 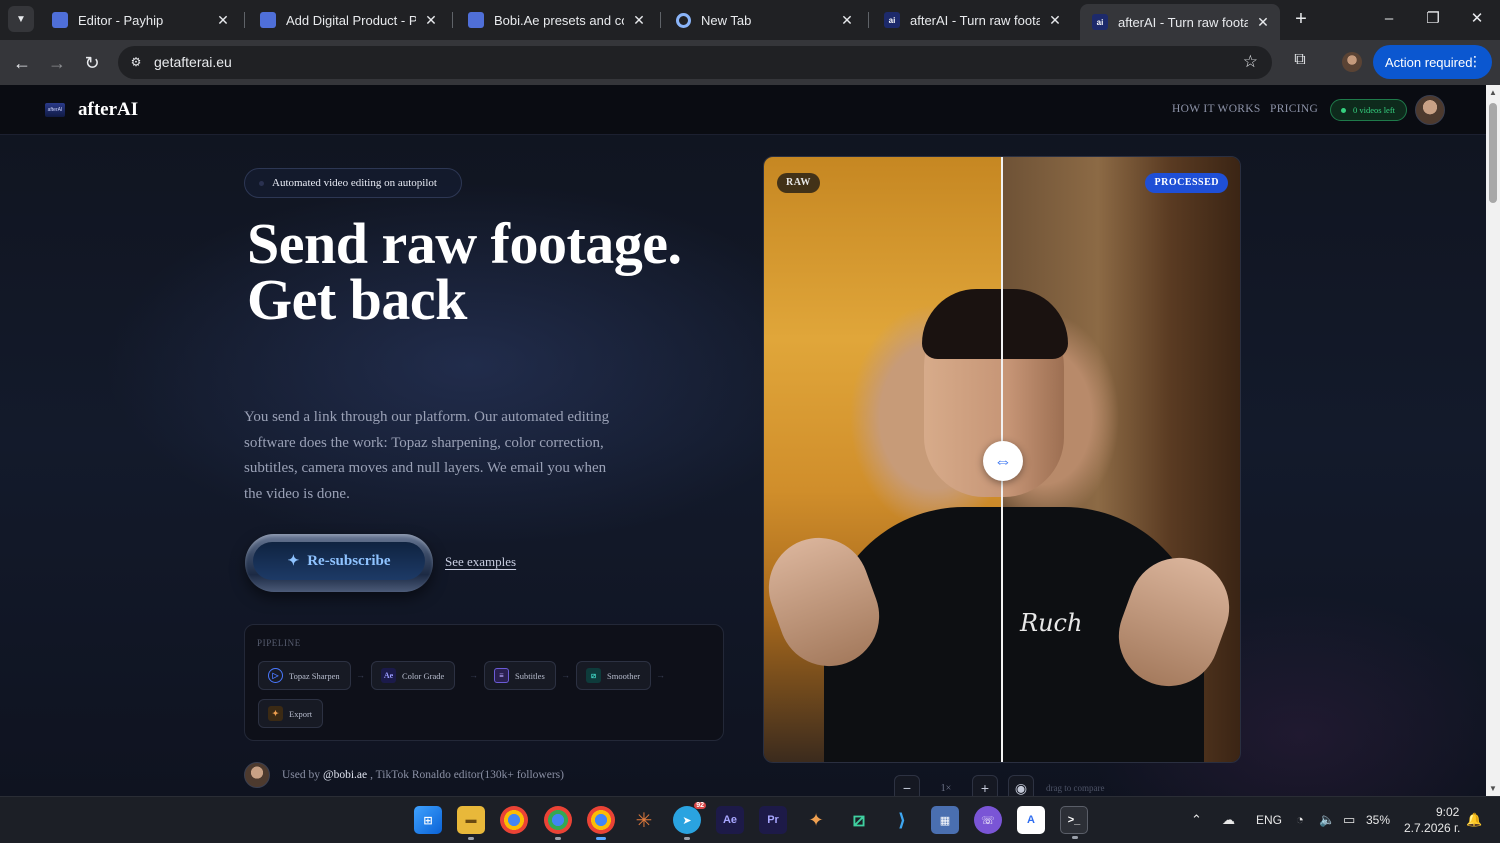 I want to click on videos-left-badge: 0 videos left, so click(x=1368, y=110).